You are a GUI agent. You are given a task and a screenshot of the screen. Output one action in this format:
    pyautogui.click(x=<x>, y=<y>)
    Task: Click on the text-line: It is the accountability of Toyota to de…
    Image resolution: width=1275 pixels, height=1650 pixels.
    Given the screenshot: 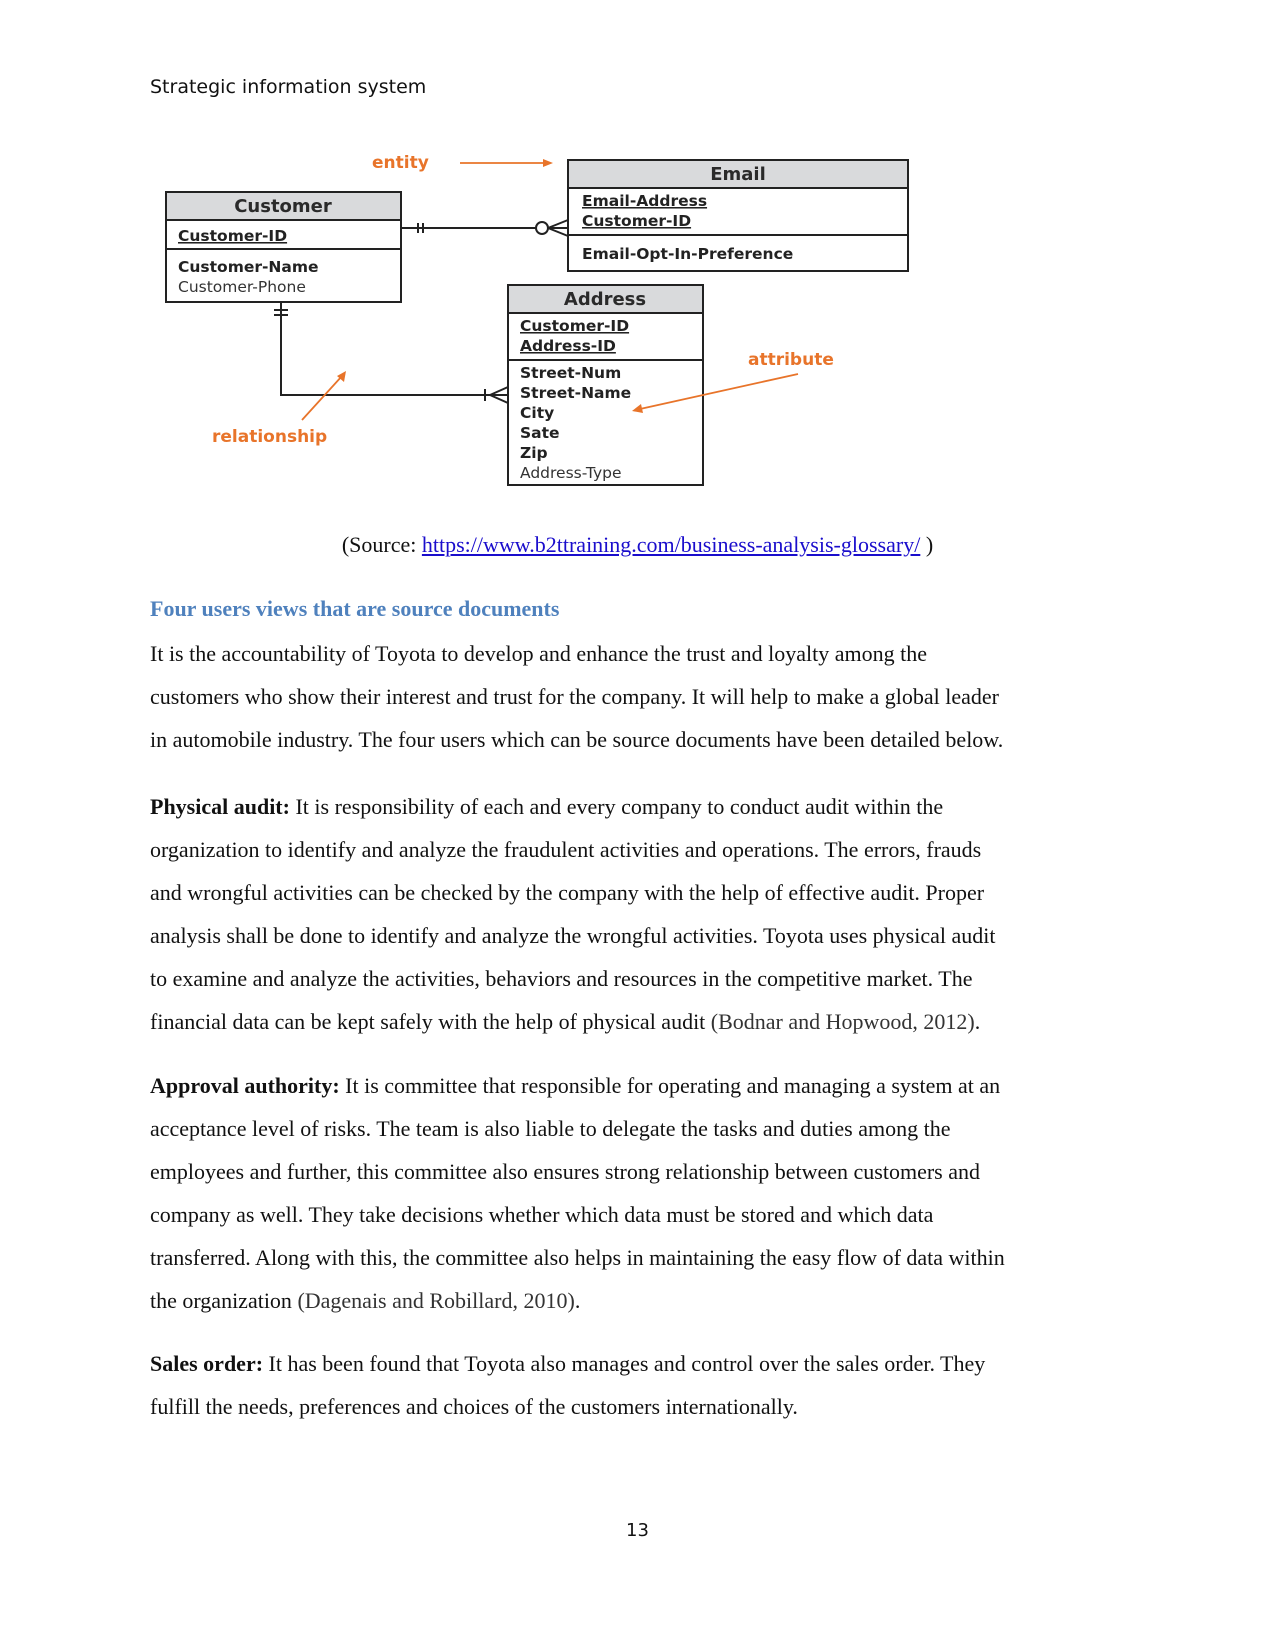 What is the action you would take?
    pyautogui.click(x=539, y=653)
    